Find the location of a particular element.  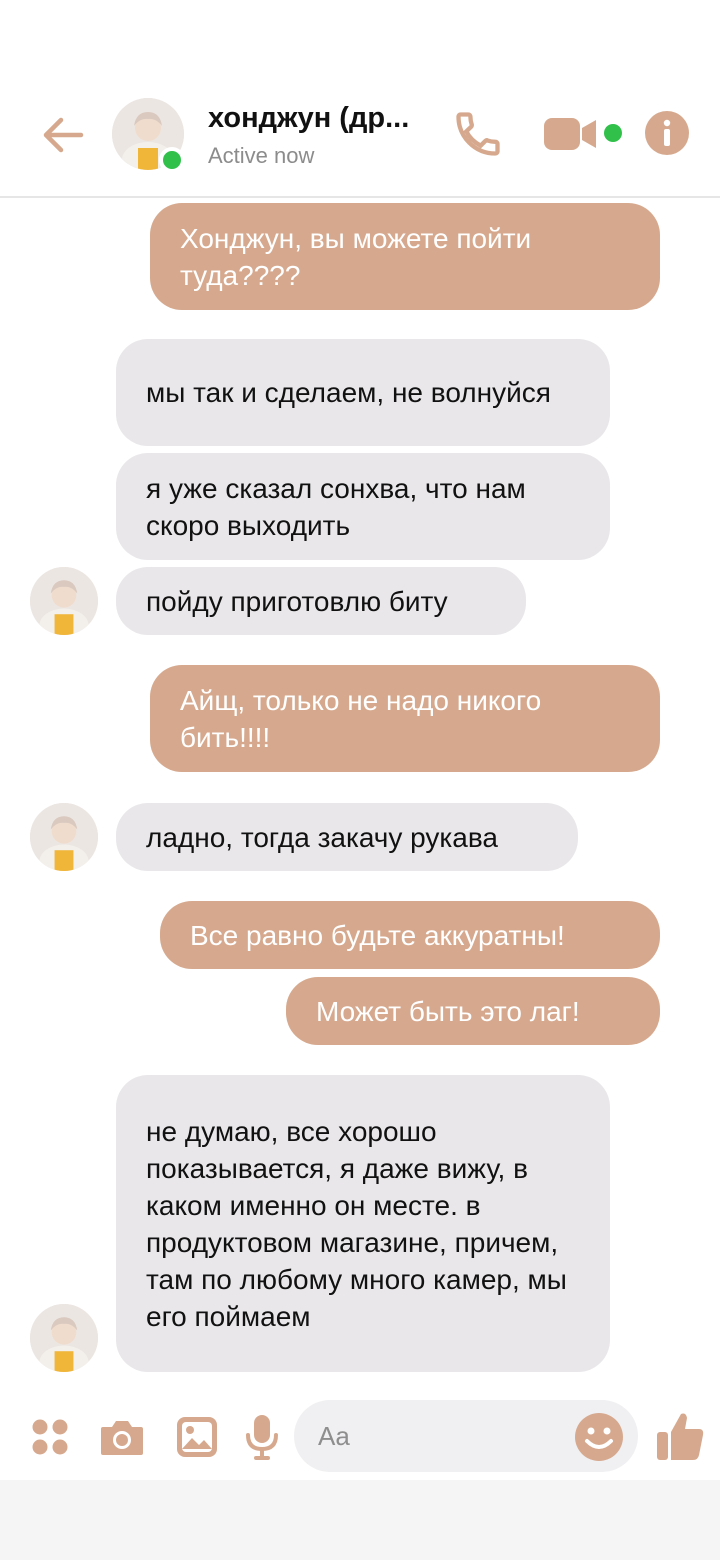

video-call-button is located at coordinates (572, 134).